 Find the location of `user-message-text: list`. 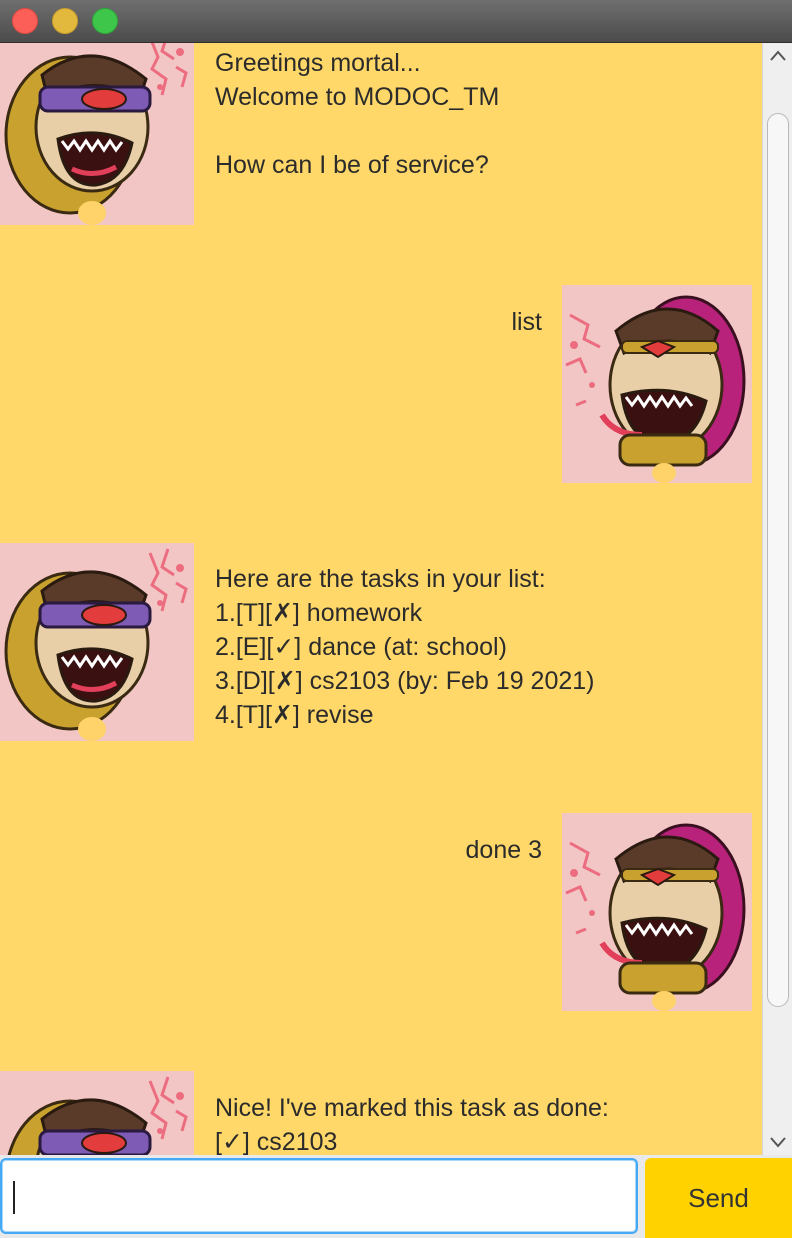

user-message-text: list is located at coordinates (526, 322).